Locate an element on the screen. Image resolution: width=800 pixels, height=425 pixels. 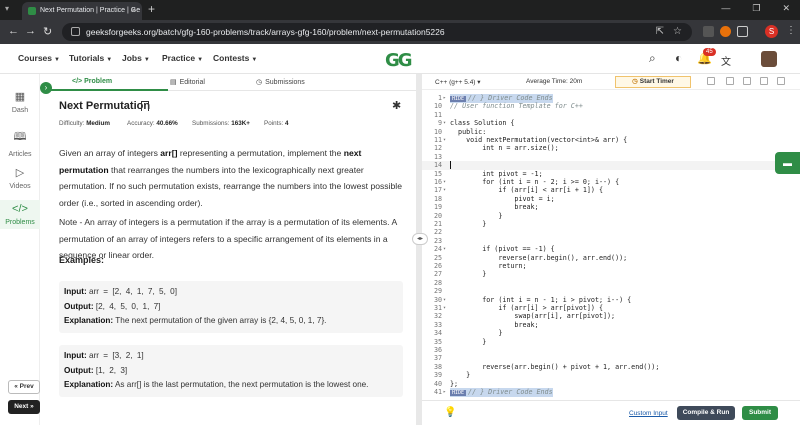
code-line: 14 is located at coordinates (611, 165).